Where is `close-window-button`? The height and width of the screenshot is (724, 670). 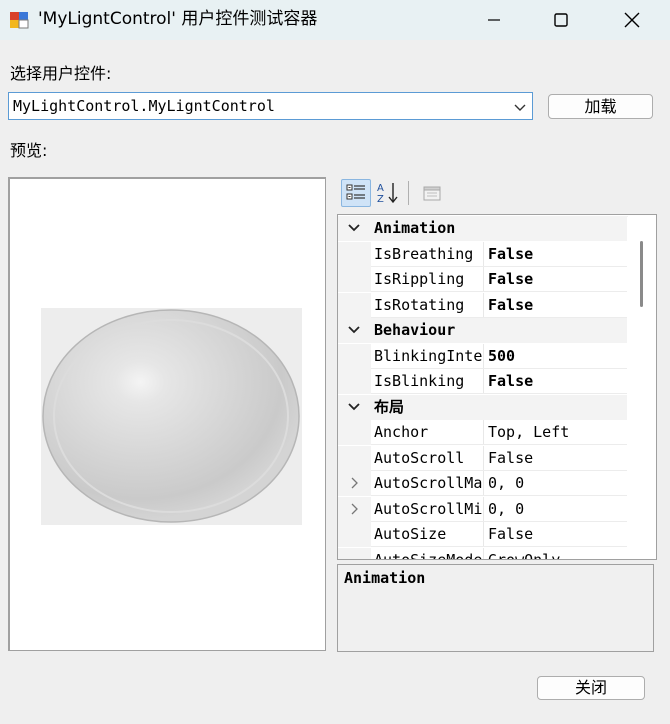
close-window-button is located at coordinates (632, 20).